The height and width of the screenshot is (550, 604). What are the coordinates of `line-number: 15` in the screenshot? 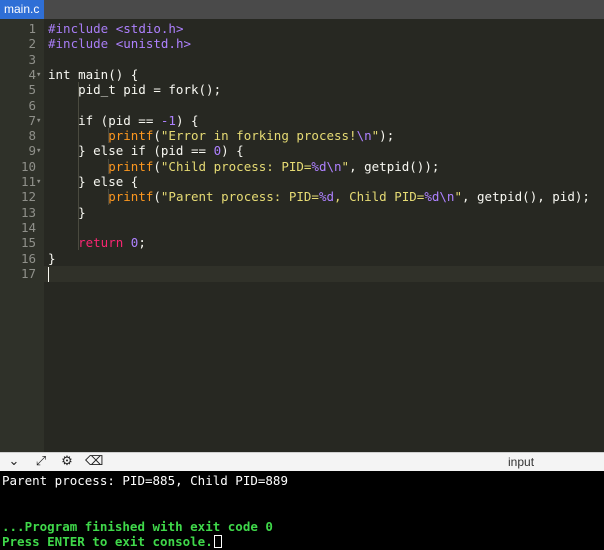 It's located at (28, 243).